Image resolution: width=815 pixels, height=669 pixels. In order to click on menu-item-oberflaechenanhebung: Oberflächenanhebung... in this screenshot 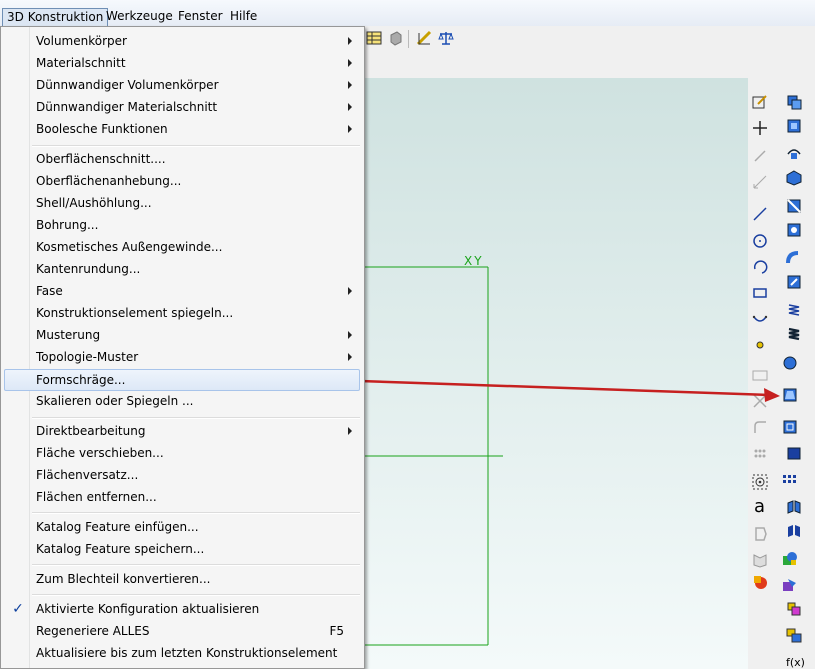, I will do `click(182, 181)`.